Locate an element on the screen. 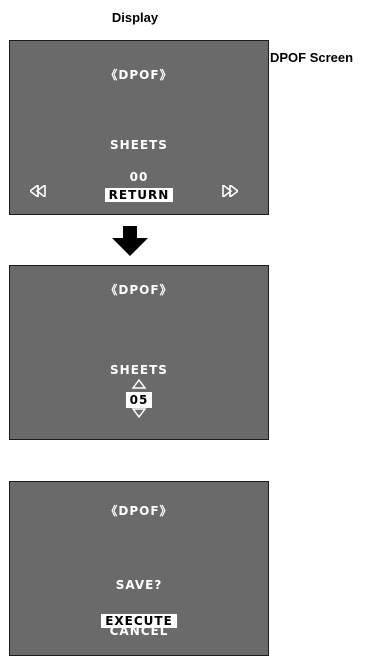 This screenshot has width=381, height=656. sheet-count: 00 is located at coordinates (139, 177).